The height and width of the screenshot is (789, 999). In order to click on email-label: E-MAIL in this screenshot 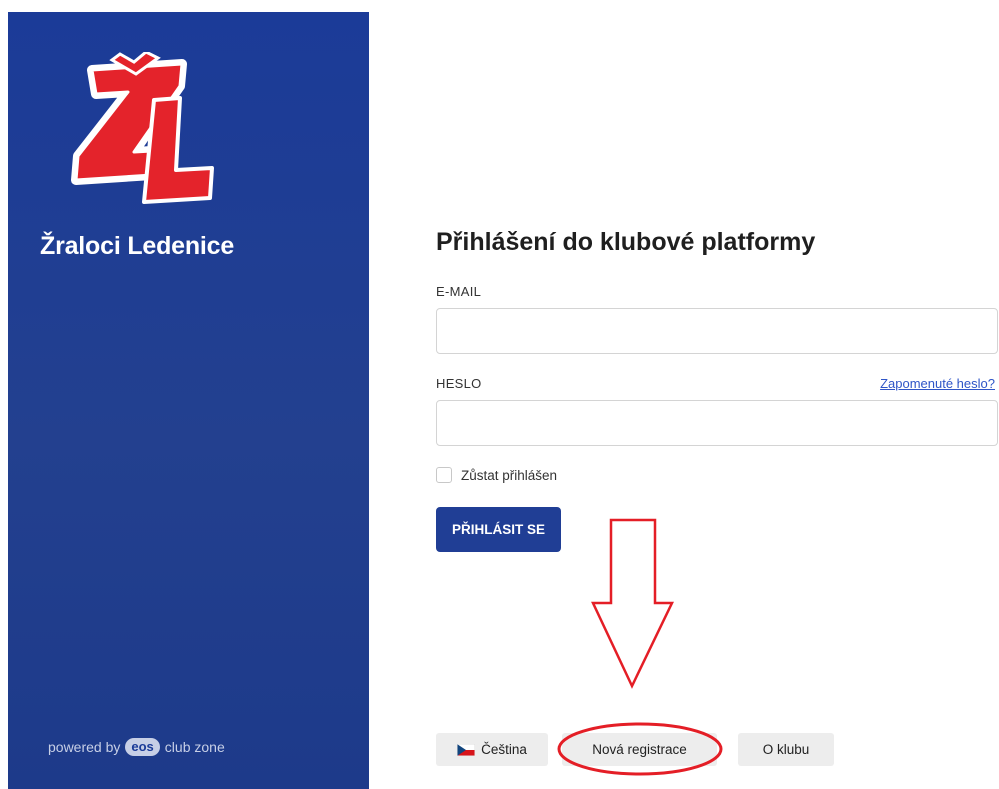, I will do `click(459, 291)`.